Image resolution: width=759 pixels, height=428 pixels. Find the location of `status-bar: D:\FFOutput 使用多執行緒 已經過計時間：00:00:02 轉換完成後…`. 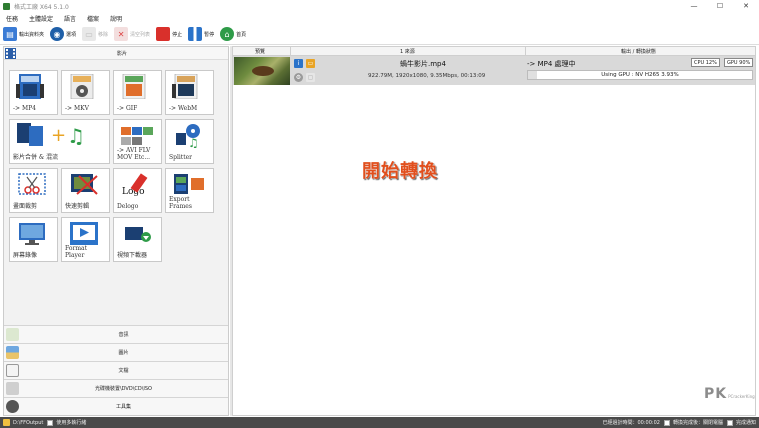

status-bar: D:\FFOutput 使用多執行緒 已經過計時間：00:00:02 轉換完成後… is located at coordinates (379, 422).